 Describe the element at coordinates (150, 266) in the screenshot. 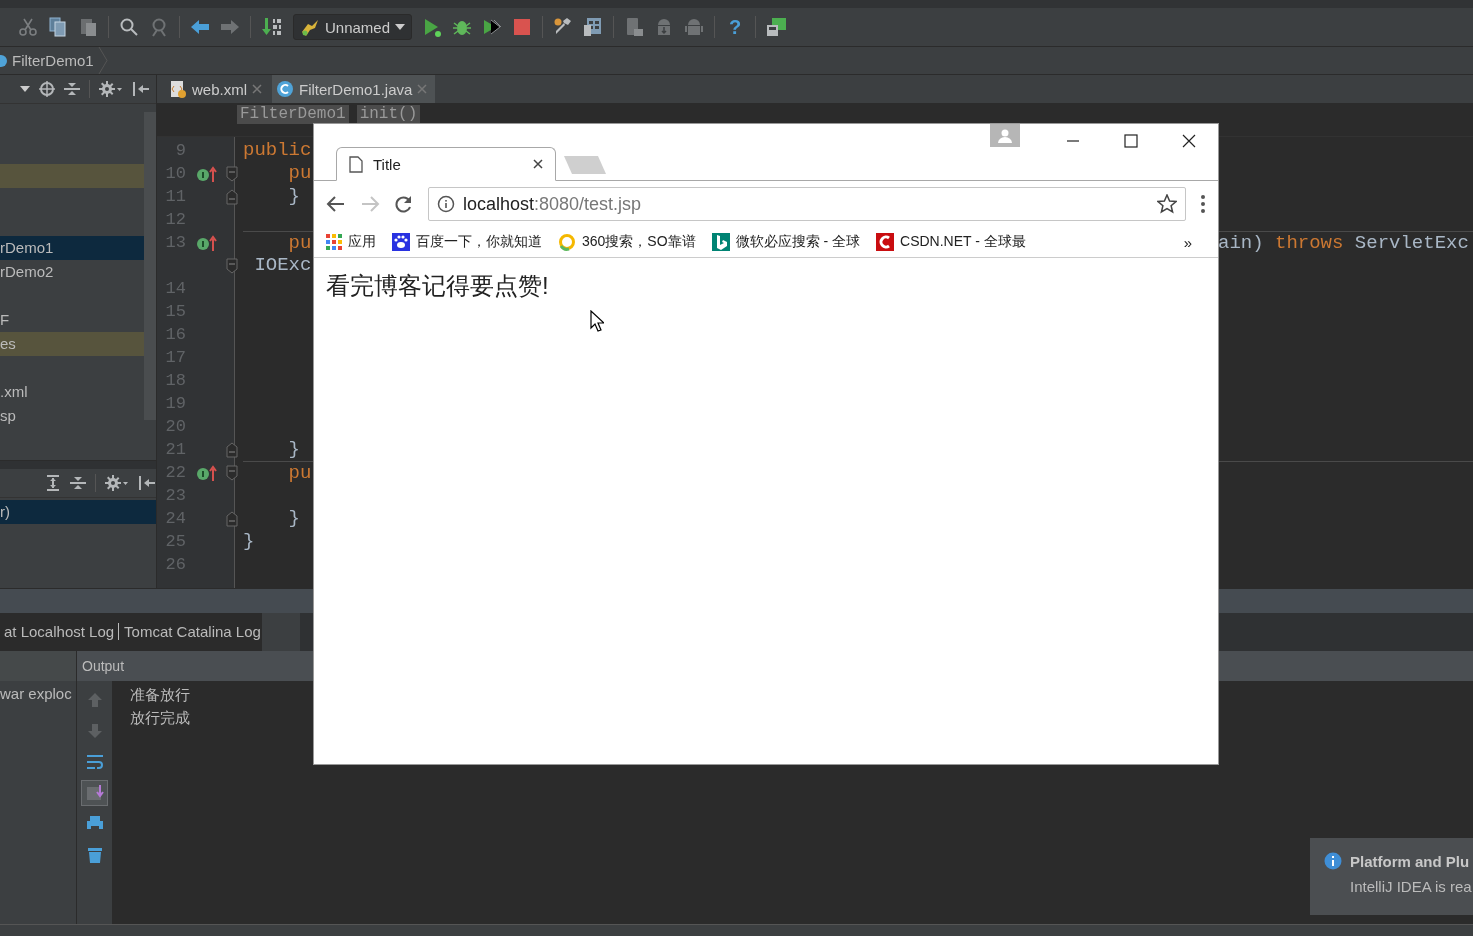

I see `scrollbar` at that location.